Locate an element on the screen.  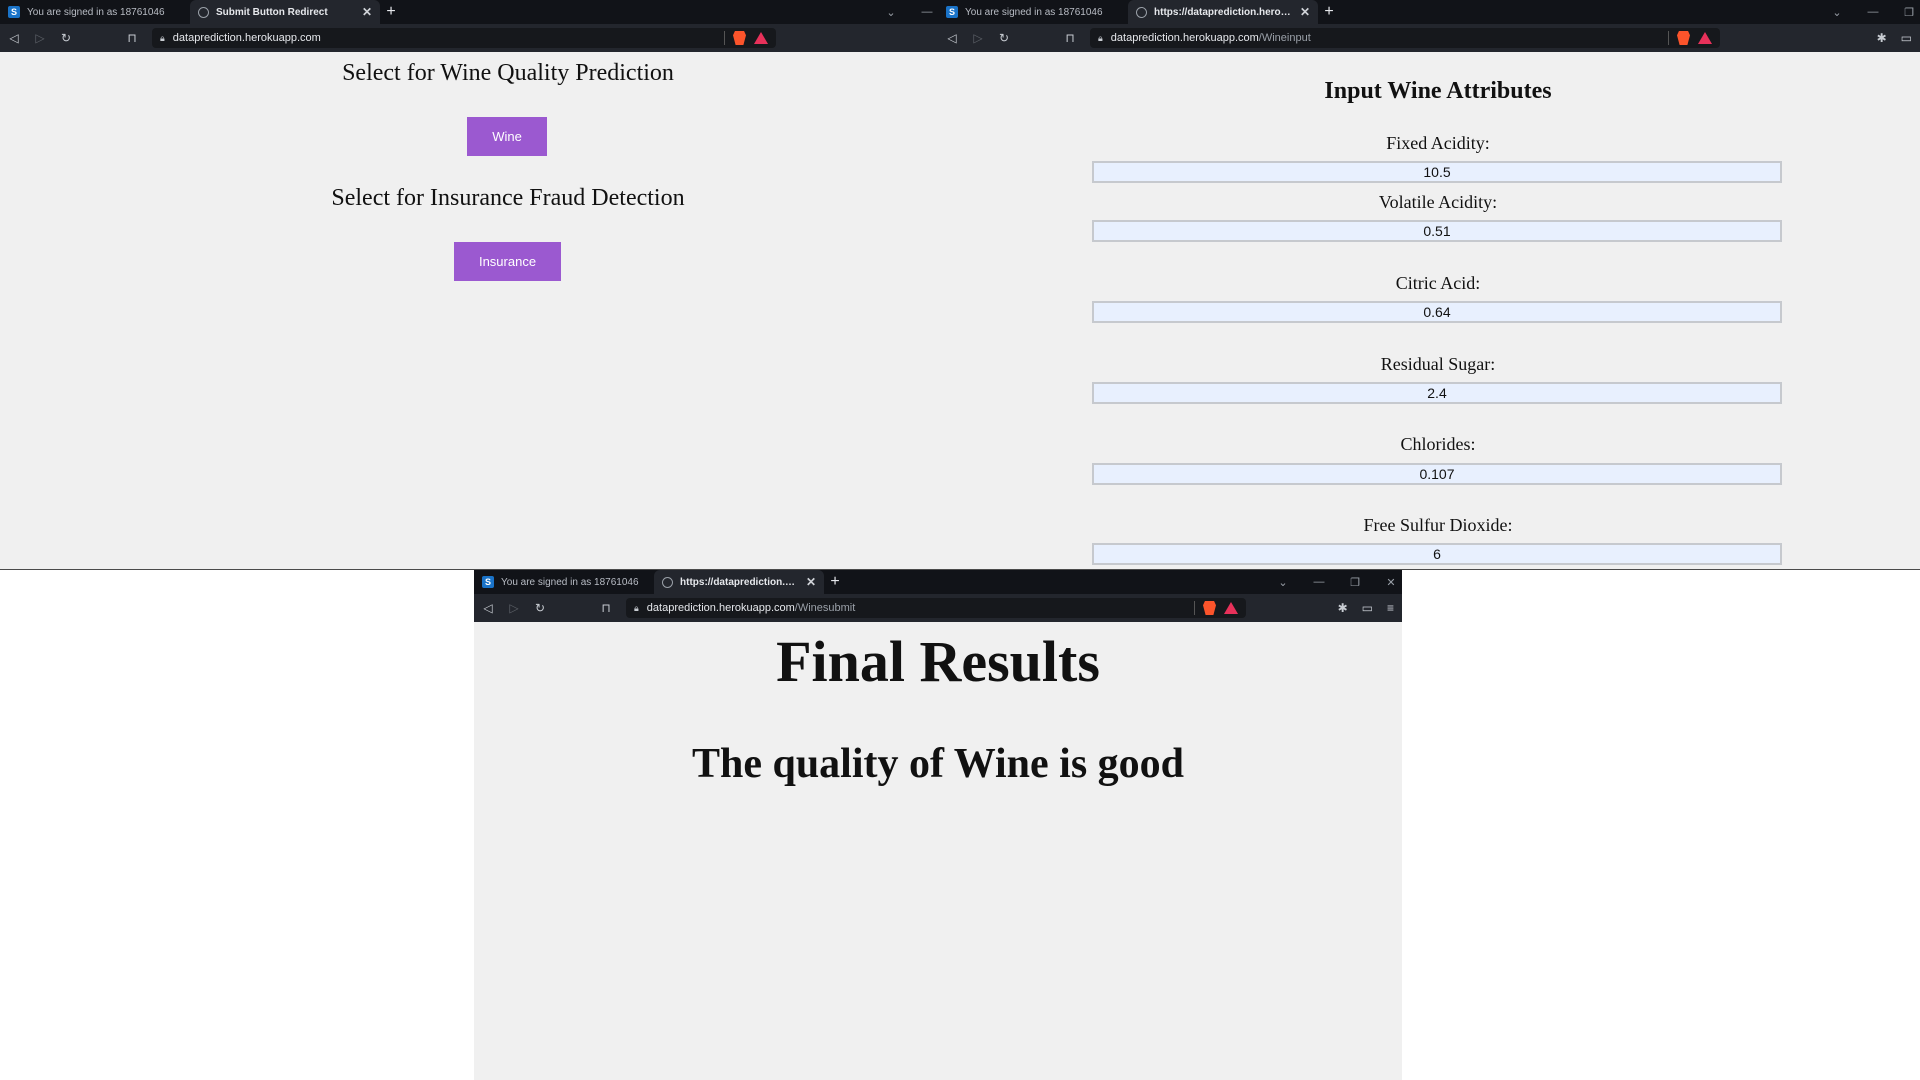
extension-buttons: ✱ ▭ ≡ is located at coordinates (1366, 608).